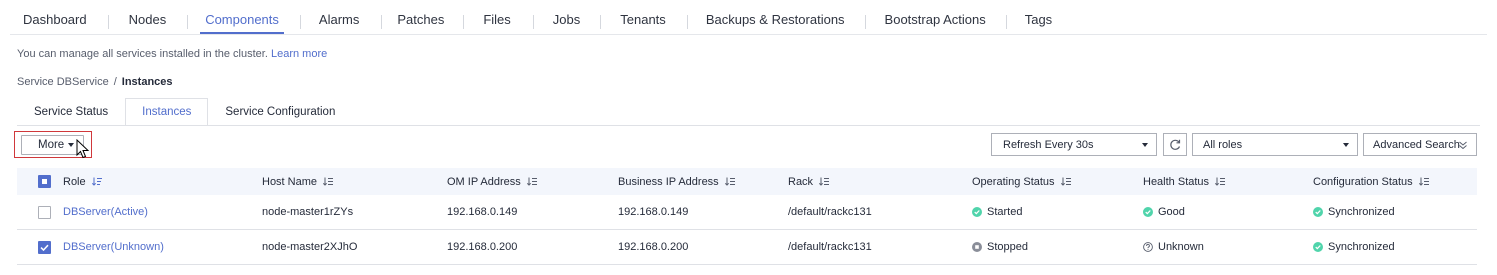 Image resolution: width=1497 pixels, height=275 pixels. Describe the element at coordinates (1013, 181) in the screenshot. I see `column-label: Operating Status` at that location.